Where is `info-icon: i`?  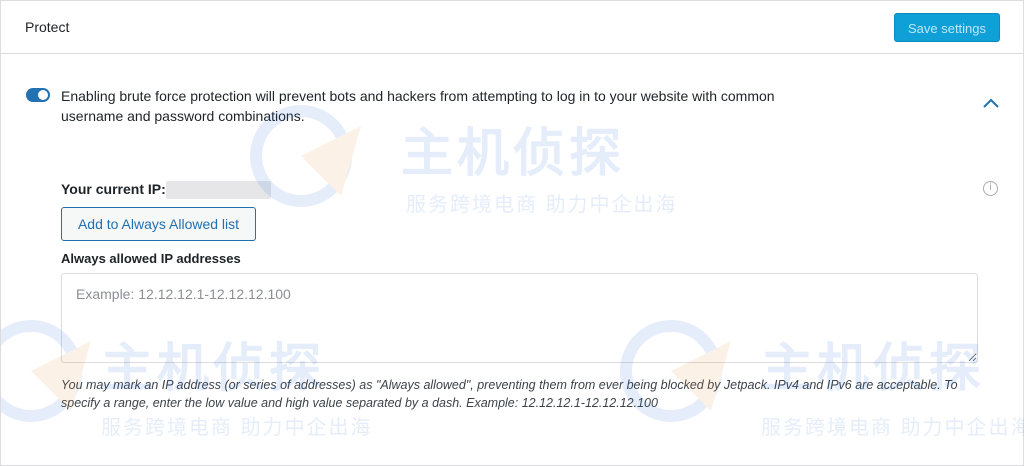
info-icon: i is located at coordinates (990, 188).